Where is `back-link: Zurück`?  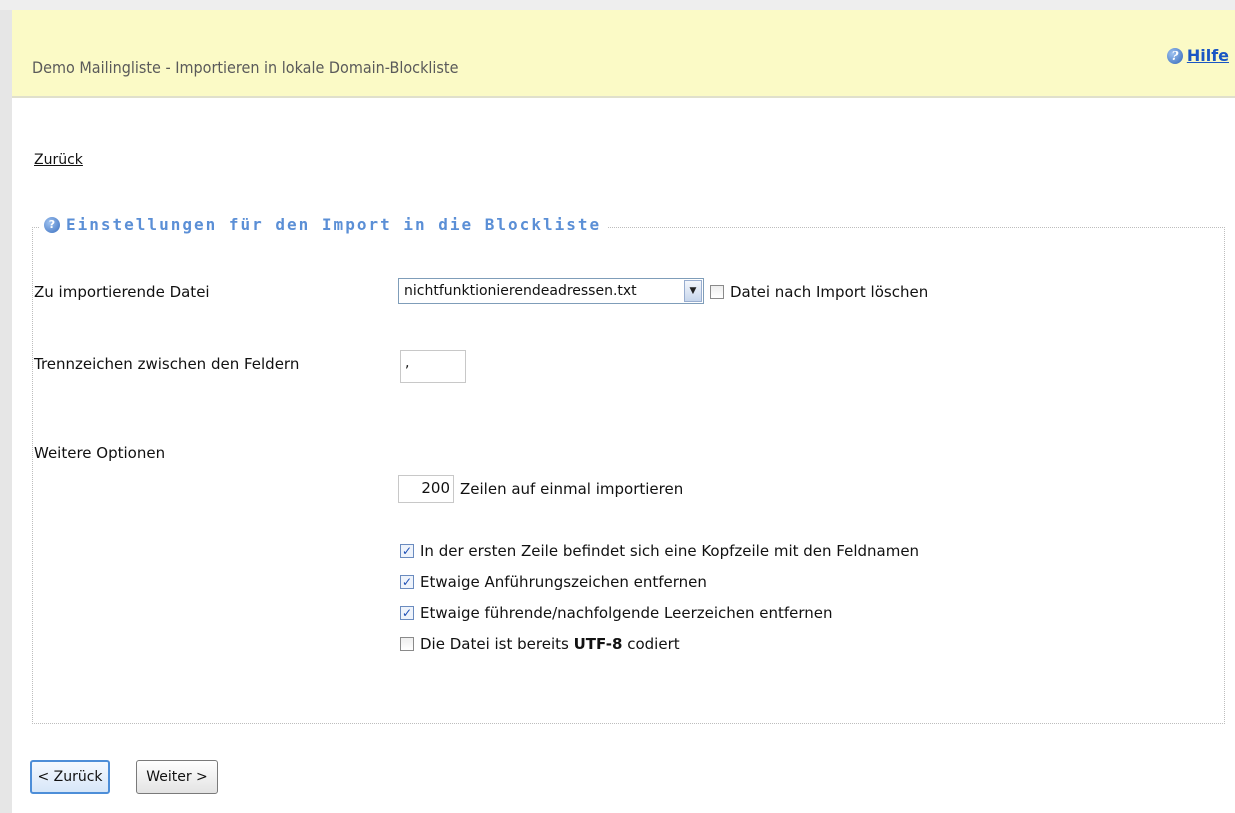
back-link: Zurück is located at coordinates (58, 160).